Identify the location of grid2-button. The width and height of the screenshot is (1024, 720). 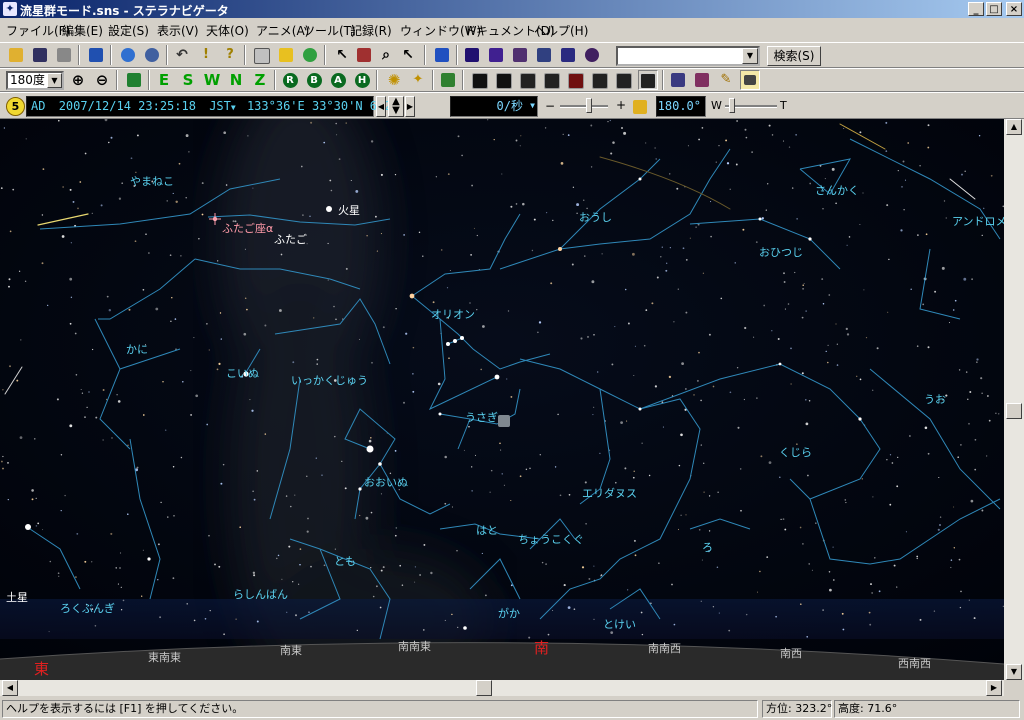
(504, 80).